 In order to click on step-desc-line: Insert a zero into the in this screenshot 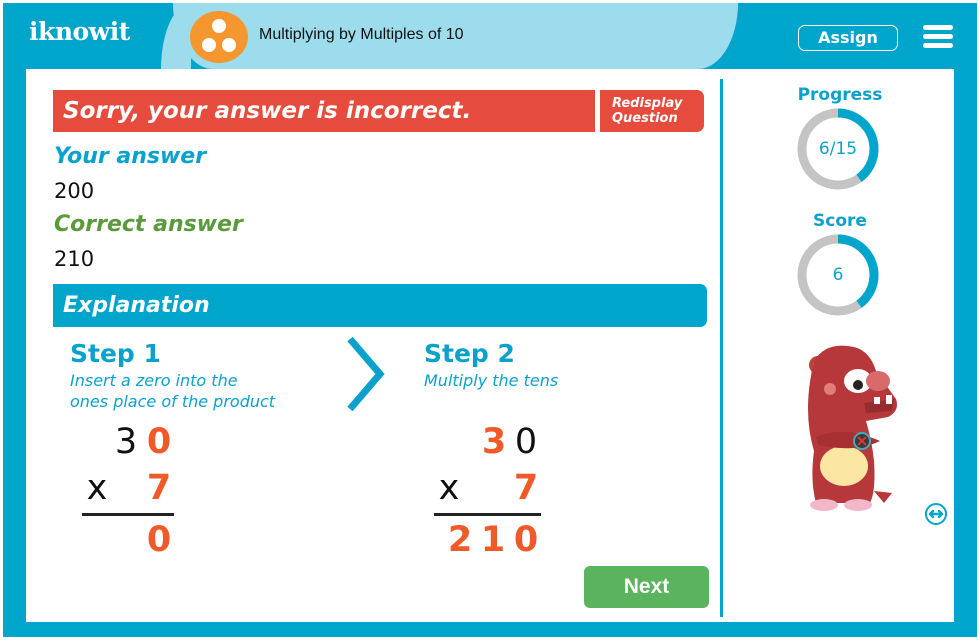, I will do `click(154, 380)`.